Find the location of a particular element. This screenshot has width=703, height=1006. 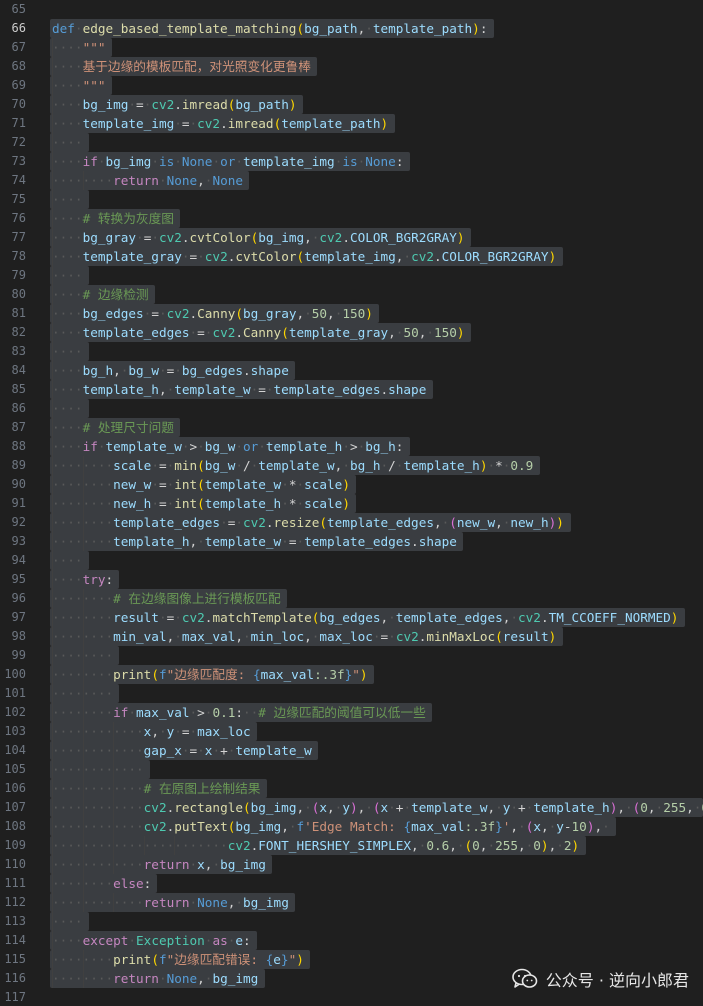

code-line: 67 ····""" is located at coordinates (351, 47).